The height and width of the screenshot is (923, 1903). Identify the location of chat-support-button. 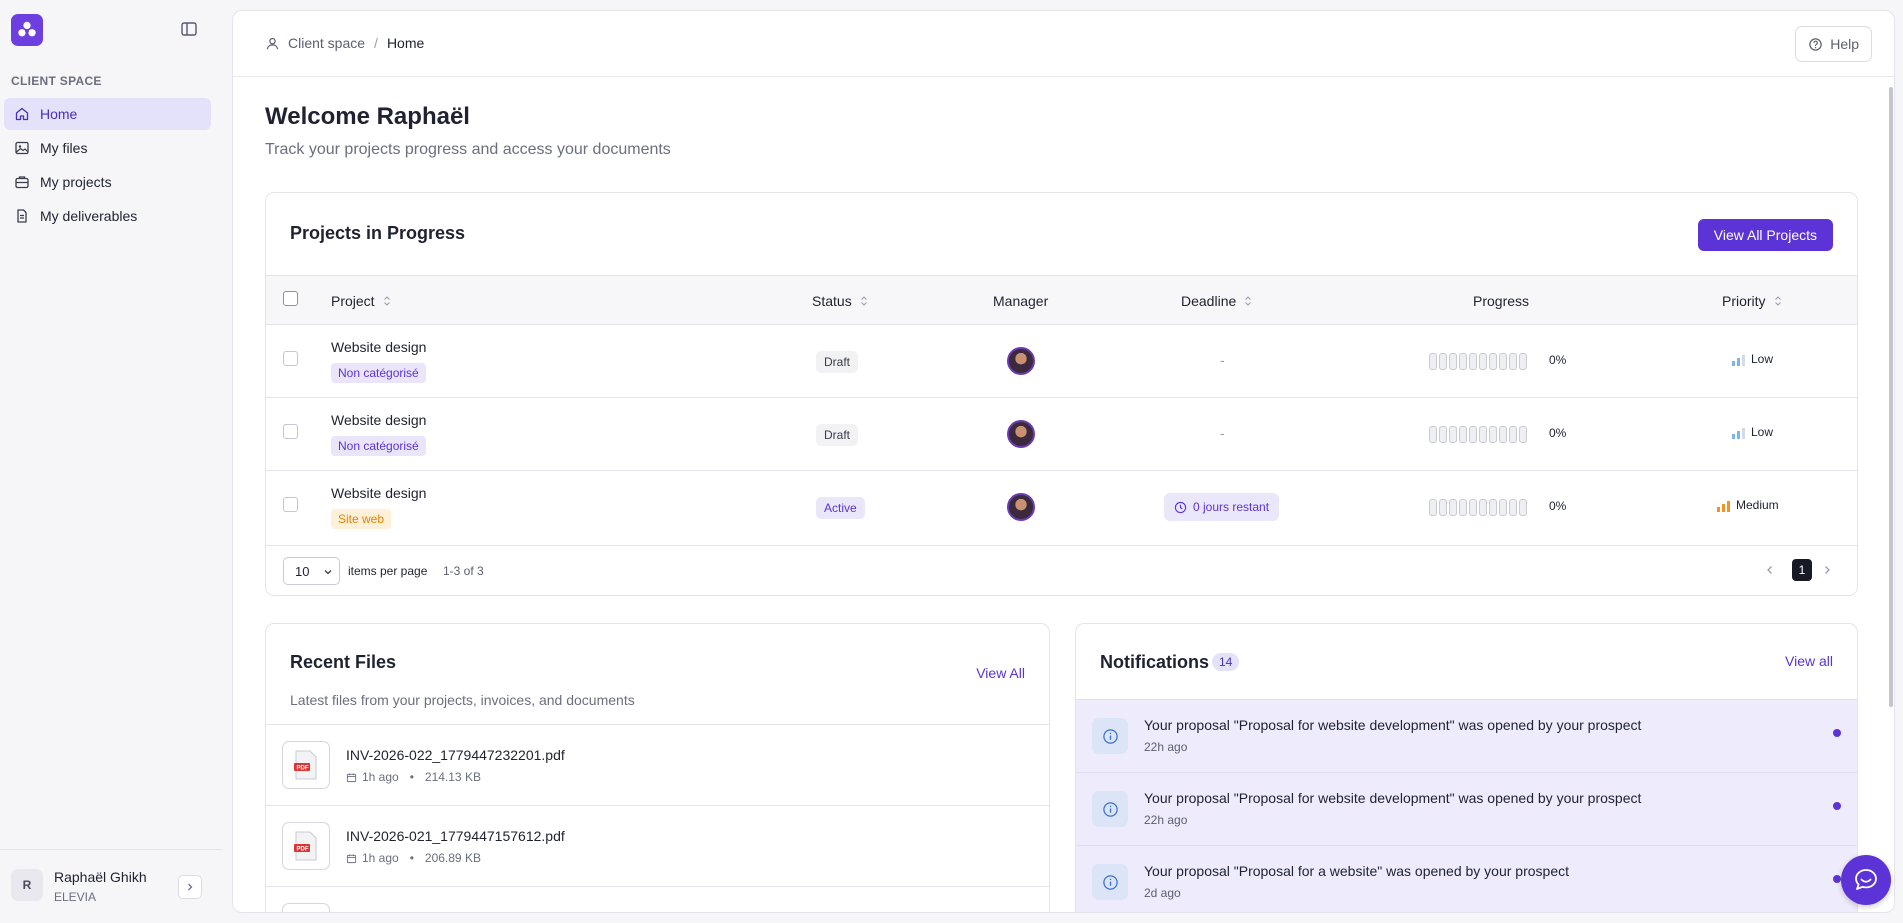
(1866, 880).